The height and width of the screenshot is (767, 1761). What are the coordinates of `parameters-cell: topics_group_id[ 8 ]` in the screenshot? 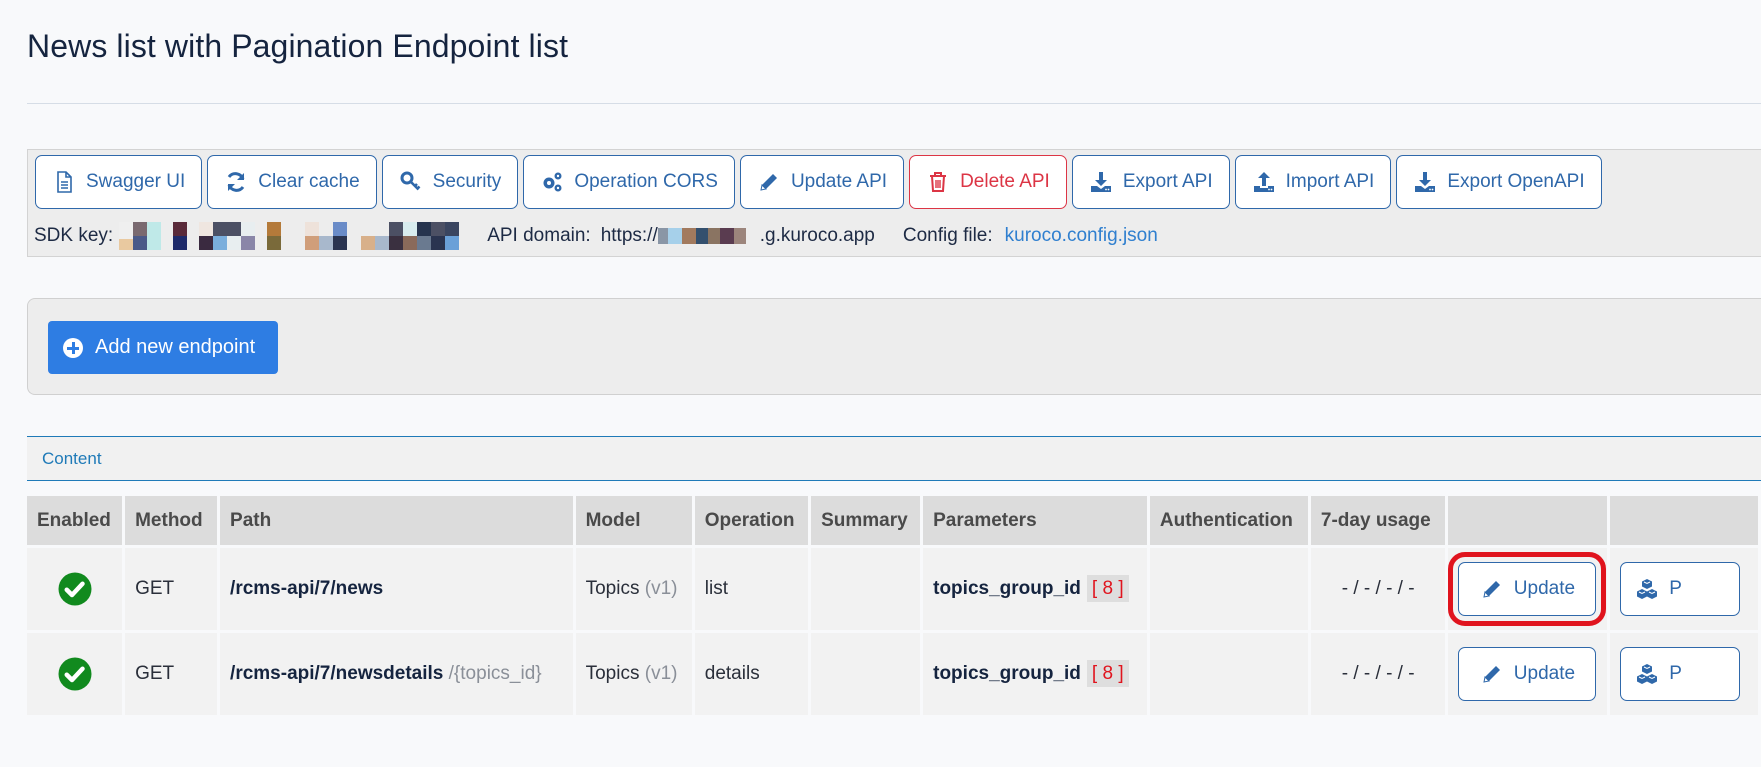 It's located at (1035, 675).